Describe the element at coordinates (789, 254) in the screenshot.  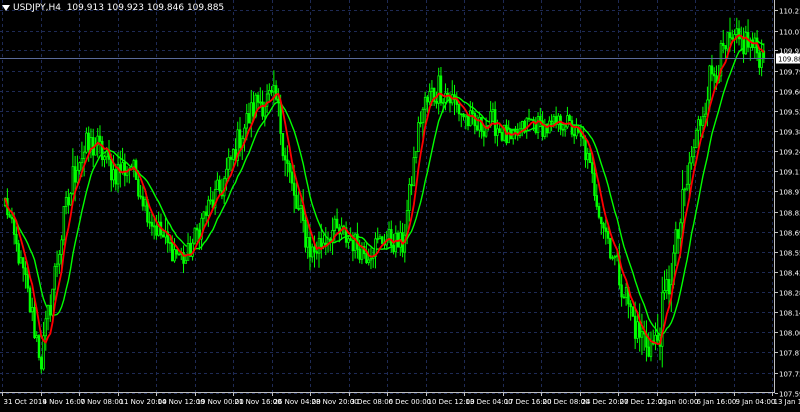
I see `price-tick-label: 108.555` at that location.